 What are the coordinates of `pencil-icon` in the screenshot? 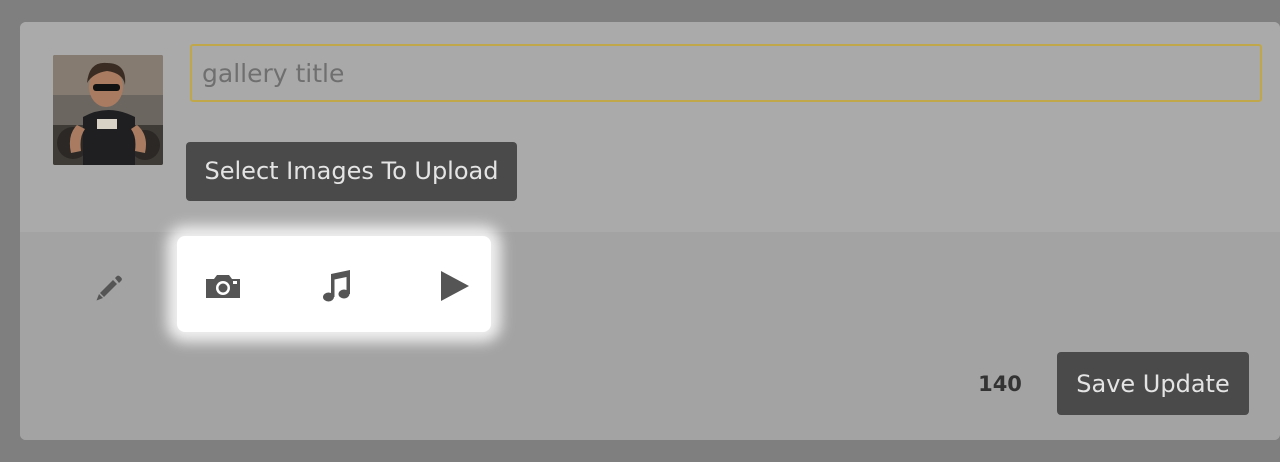 It's located at (109, 288).